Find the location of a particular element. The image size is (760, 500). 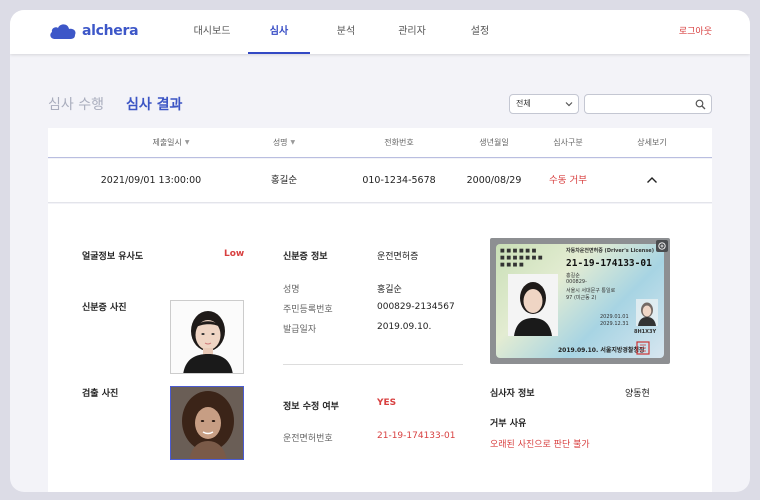

nav-admin: 관리자 is located at coordinates (412, 32).